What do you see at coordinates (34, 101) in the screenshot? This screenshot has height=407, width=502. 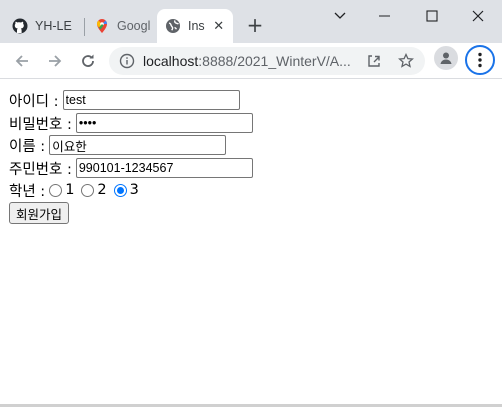 I see `id-label: 아이디 :` at bounding box center [34, 101].